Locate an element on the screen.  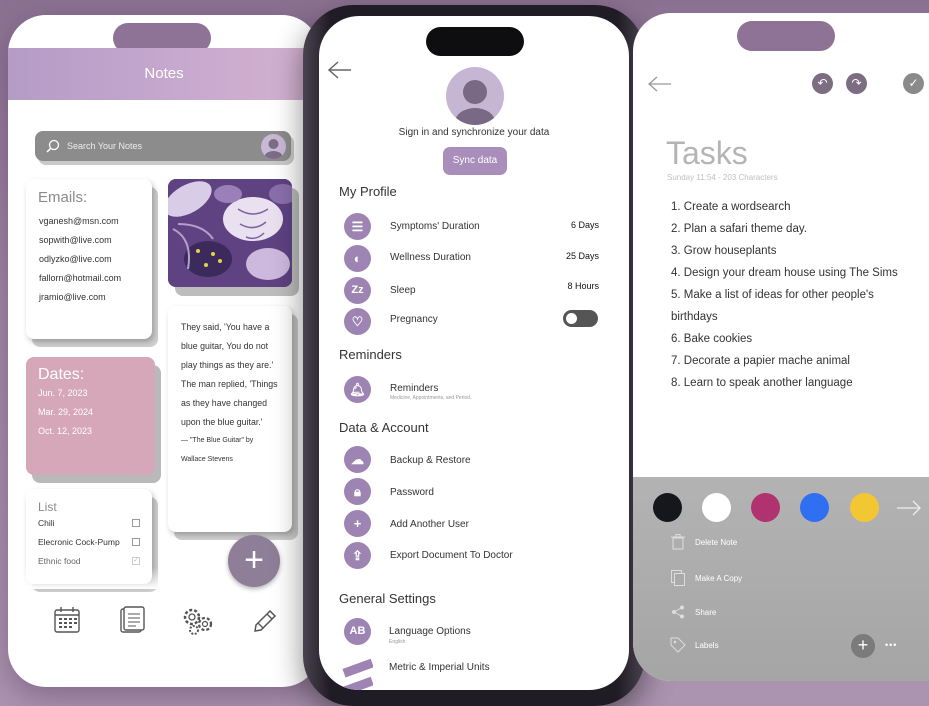
list-item-label: Ethnic food is located at coordinates (59, 561).